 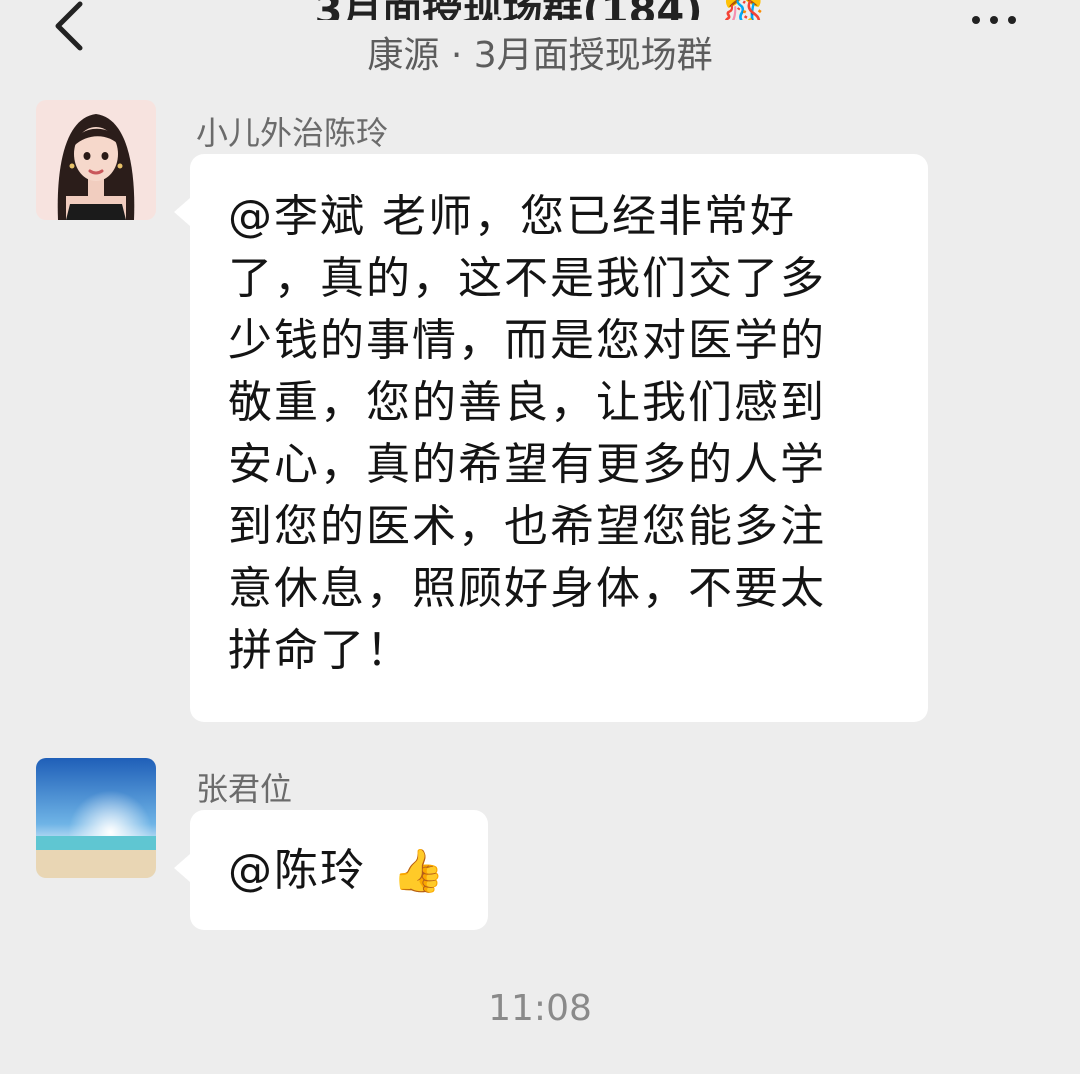 What do you see at coordinates (244, 789) in the screenshot?
I see `sender-name: 张君位` at bounding box center [244, 789].